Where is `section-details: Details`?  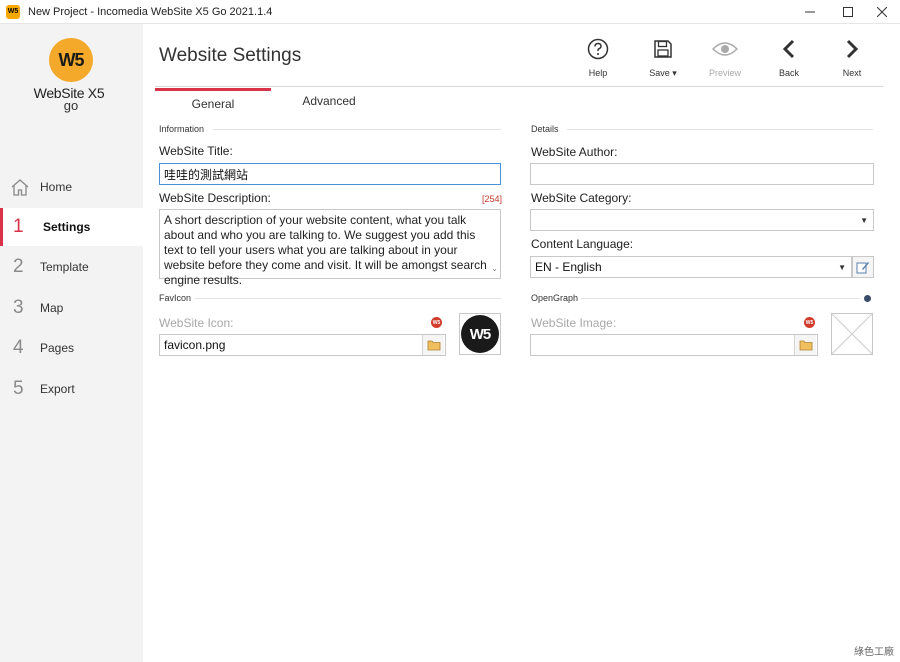
section-details: Details is located at coordinates (545, 129).